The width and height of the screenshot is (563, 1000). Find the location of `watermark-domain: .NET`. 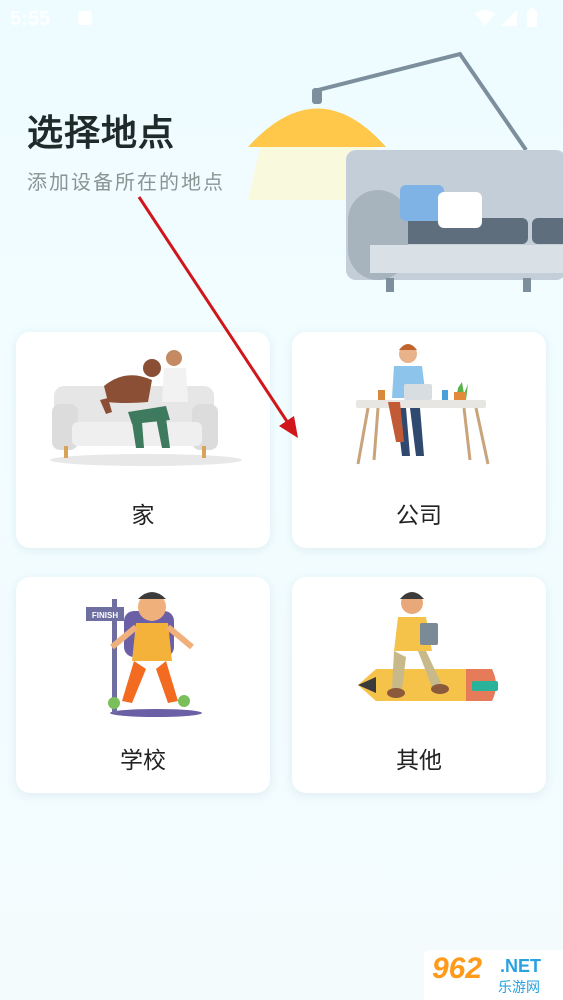

watermark-domain: .NET is located at coordinates (521, 966).